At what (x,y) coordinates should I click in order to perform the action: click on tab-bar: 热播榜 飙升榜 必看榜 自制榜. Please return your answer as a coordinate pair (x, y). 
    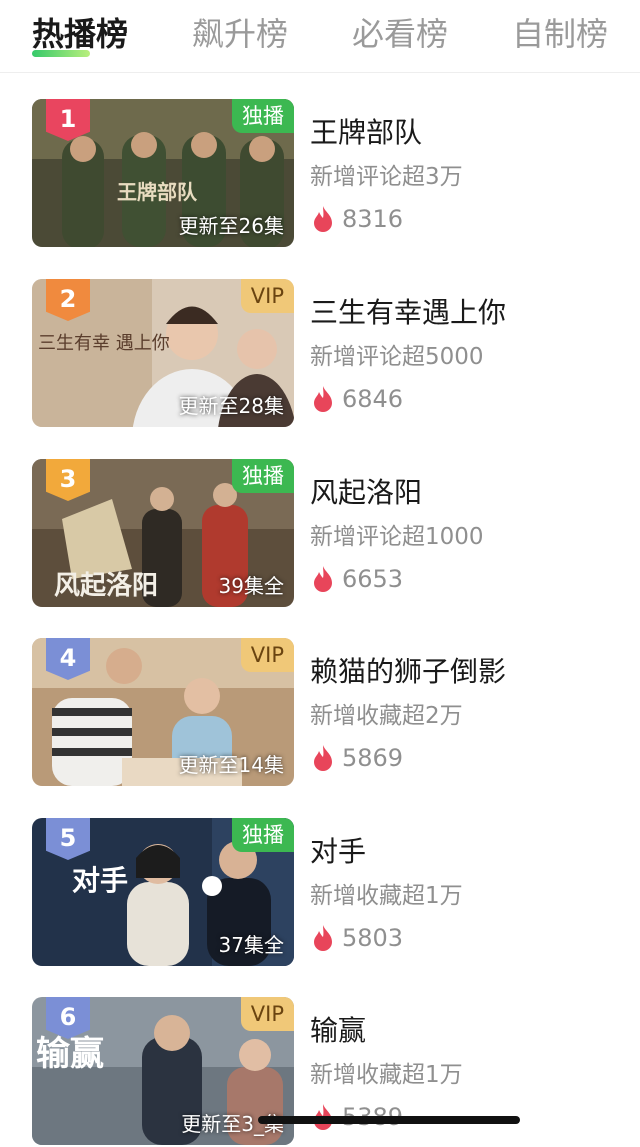
    Looking at the image, I should click on (320, 36).